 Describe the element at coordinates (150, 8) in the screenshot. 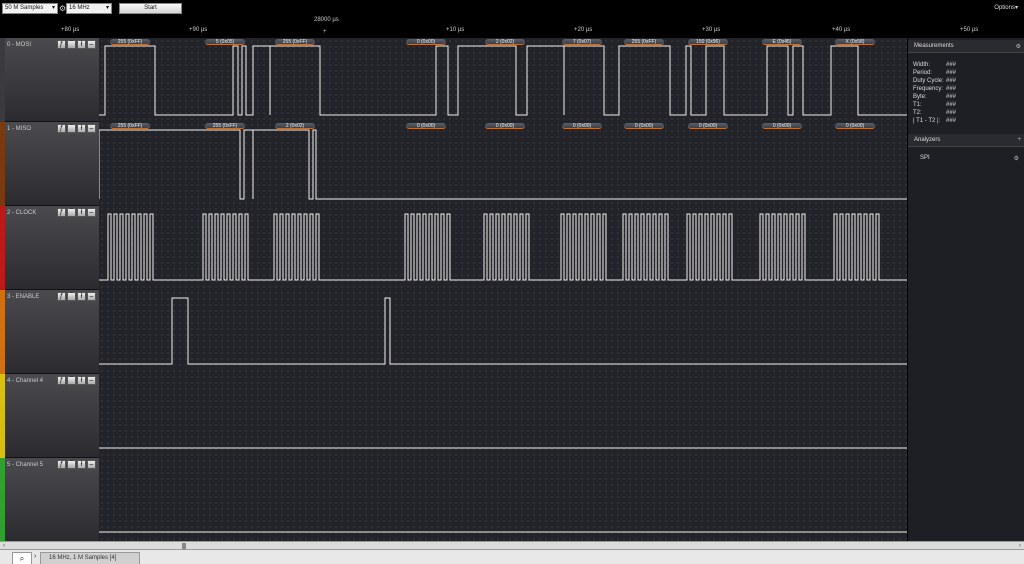

I see `start-button: Start` at that location.